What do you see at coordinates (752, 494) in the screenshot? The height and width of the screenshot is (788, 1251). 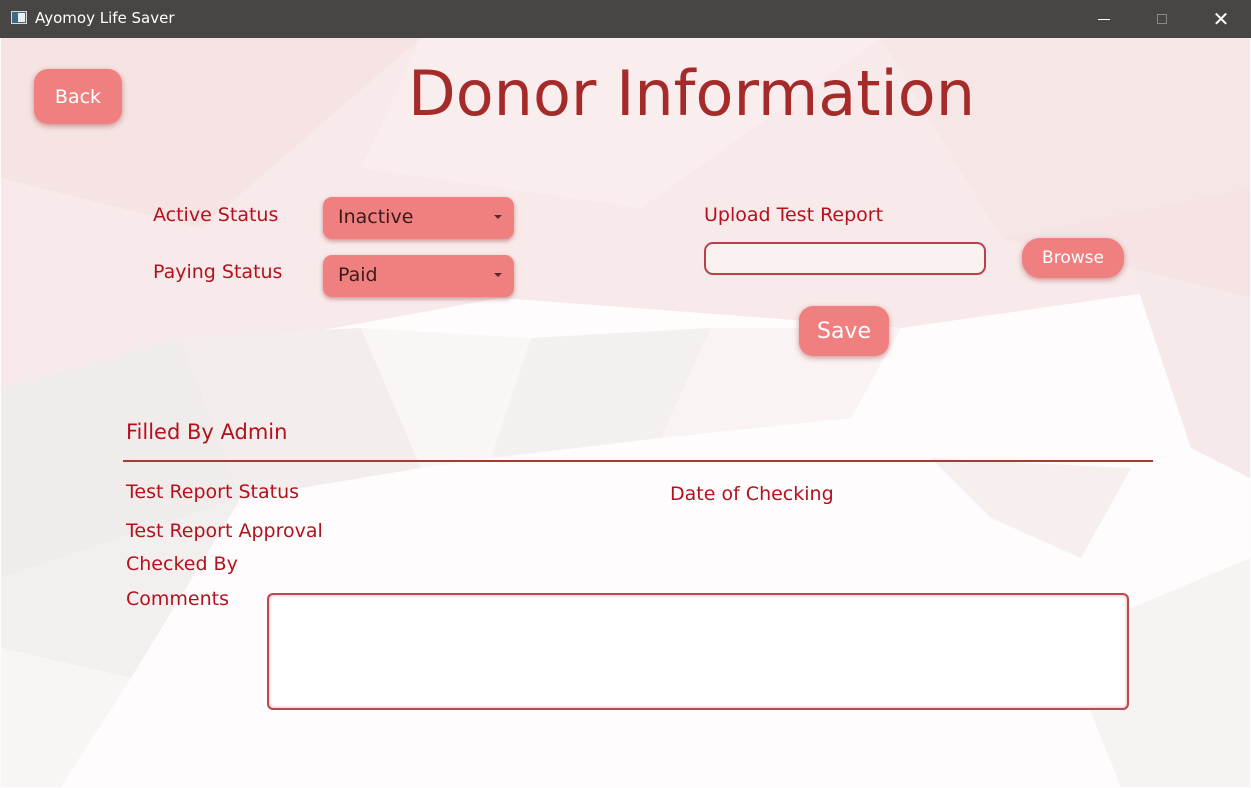 I see `date-of-checking-label: Date of Checking` at bounding box center [752, 494].